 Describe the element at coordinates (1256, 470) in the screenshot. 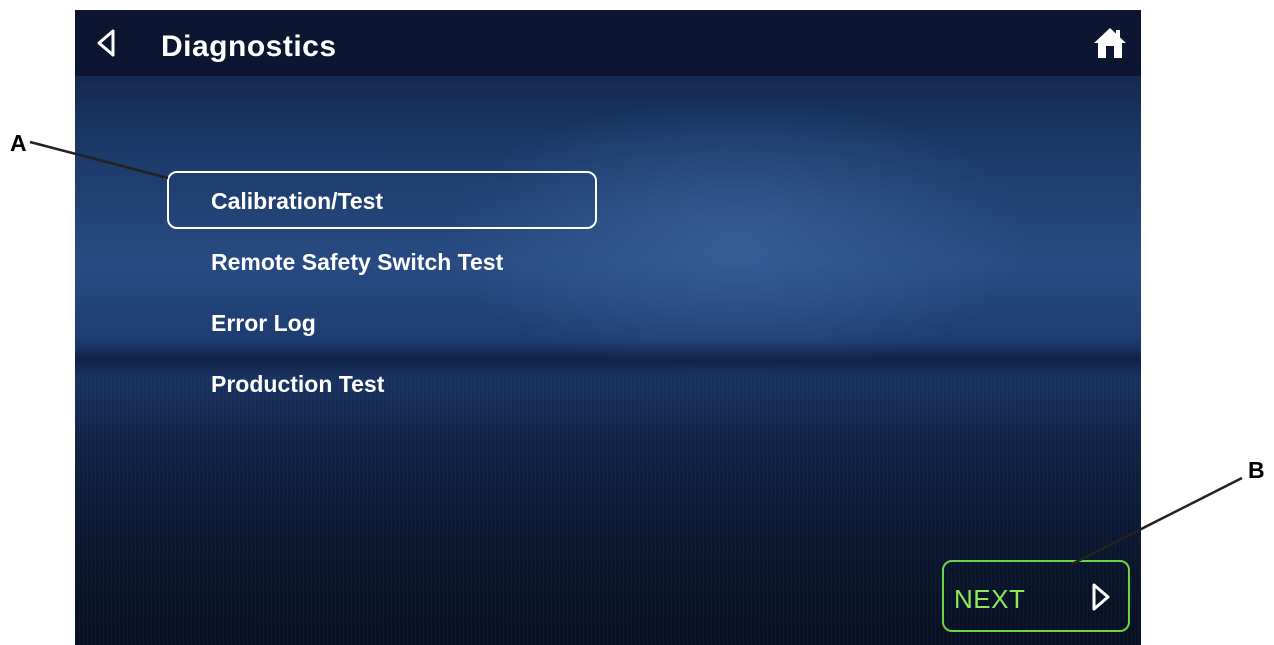

I see `callout-label-b: B` at that location.